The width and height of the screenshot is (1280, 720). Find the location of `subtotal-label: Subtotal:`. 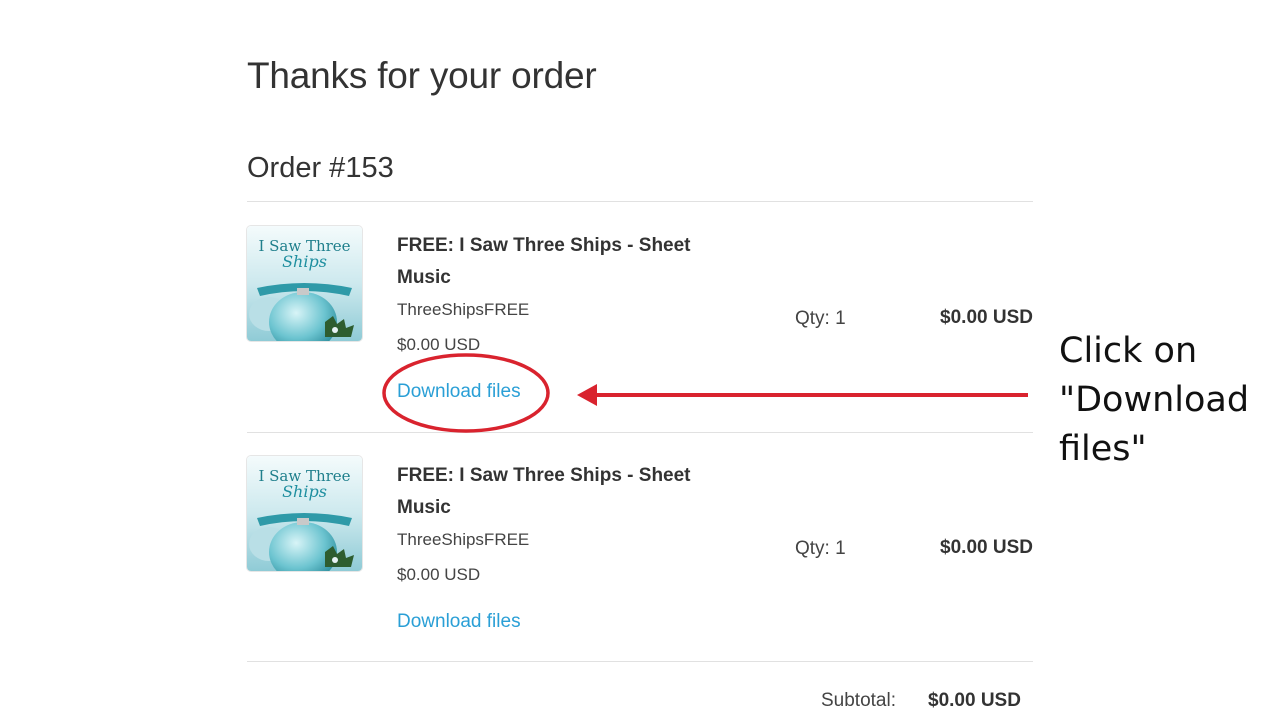

subtotal-label: Subtotal: is located at coordinates (858, 700).